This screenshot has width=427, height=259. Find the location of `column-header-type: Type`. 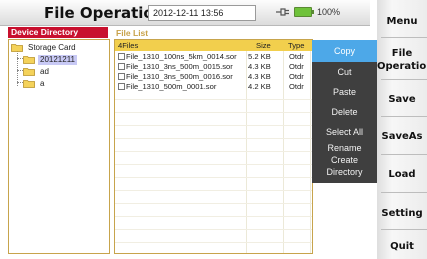

column-header-type: Type is located at coordinates (296, 45).